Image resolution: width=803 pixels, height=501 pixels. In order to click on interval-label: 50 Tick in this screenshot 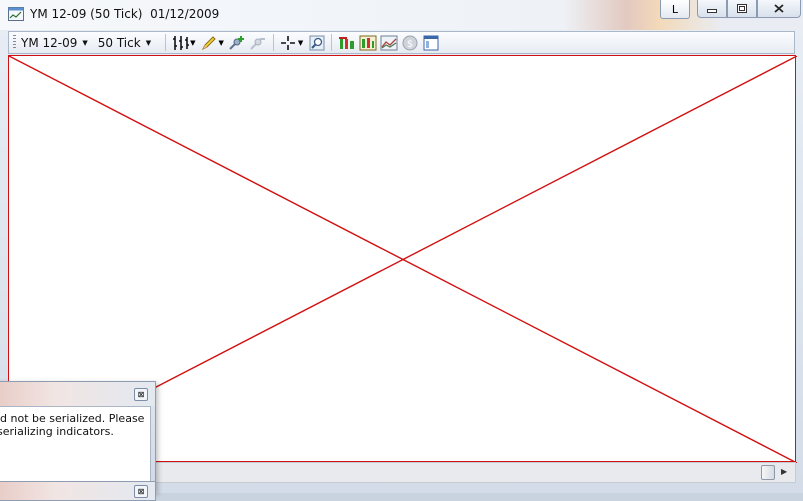, I will do `click(119, 42)`.